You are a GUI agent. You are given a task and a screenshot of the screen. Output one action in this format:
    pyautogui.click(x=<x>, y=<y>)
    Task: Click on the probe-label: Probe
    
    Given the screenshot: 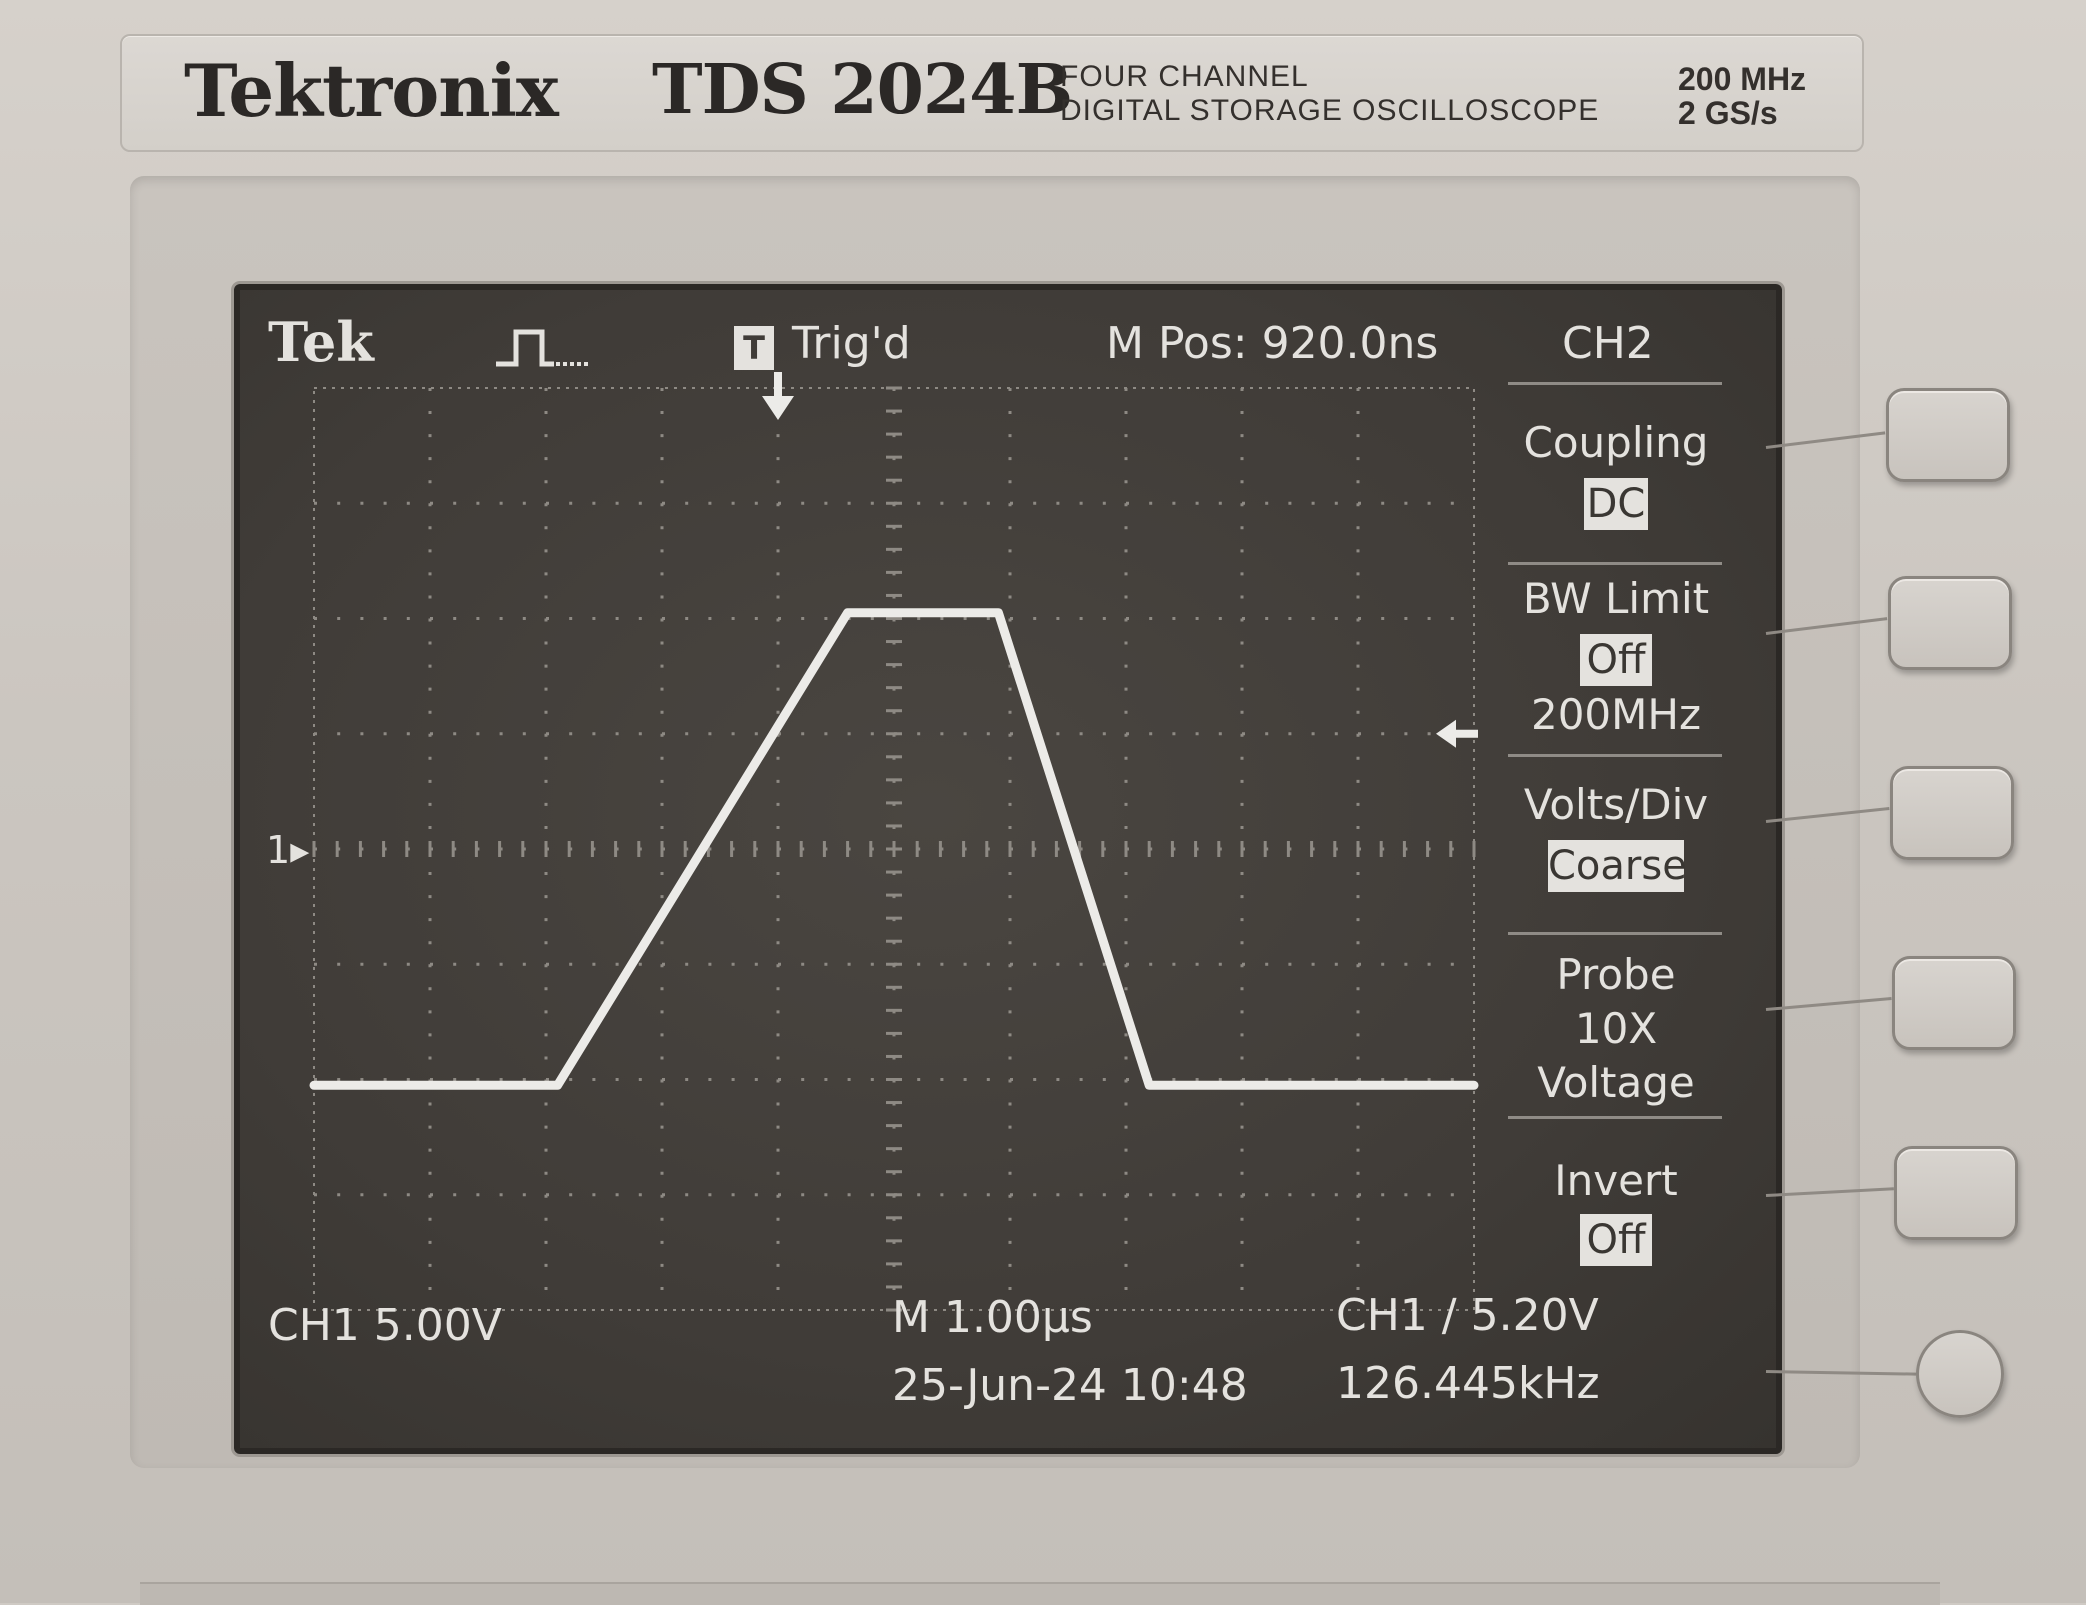 What is the action you would take?
    pyautogui.click(x=1616, y=974)
    